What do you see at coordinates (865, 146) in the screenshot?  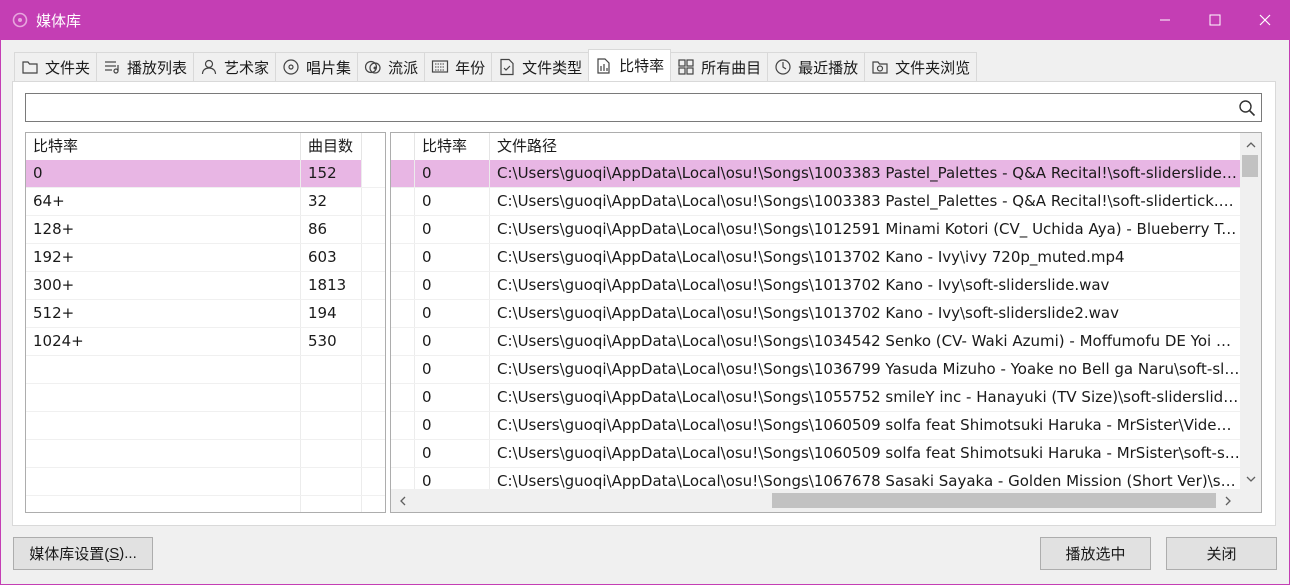 I see `column-header-file-path: 文件路径` at bounding box center [865, 146].